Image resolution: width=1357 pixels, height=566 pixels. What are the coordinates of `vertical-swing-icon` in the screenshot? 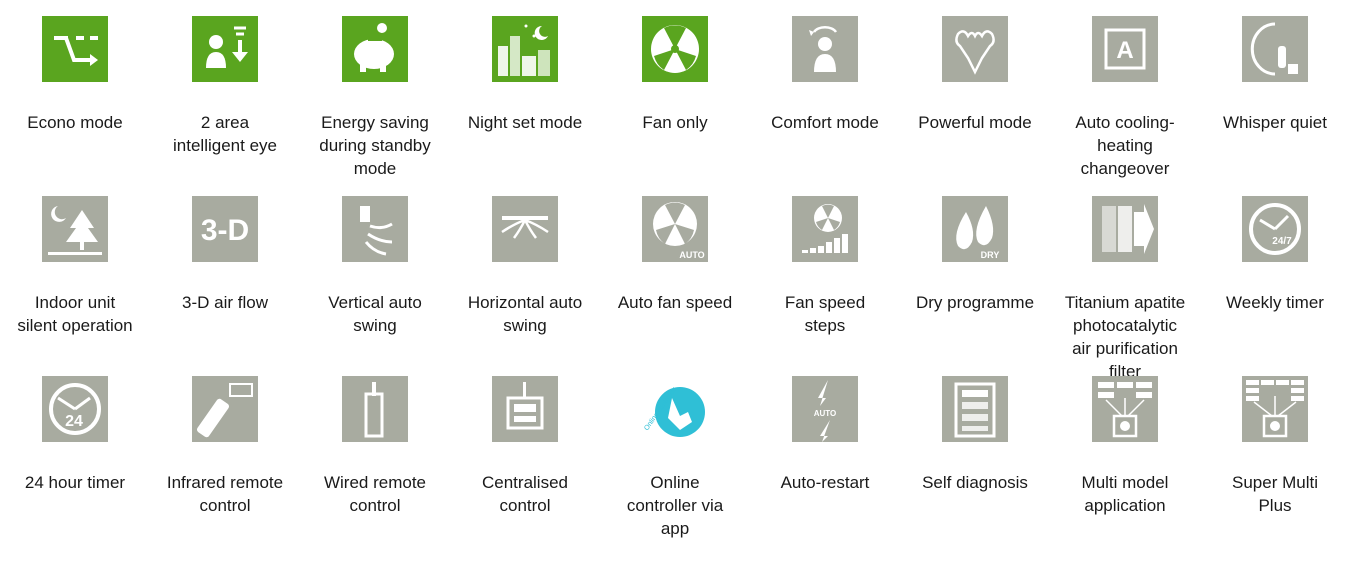 It's located at (375, 229).